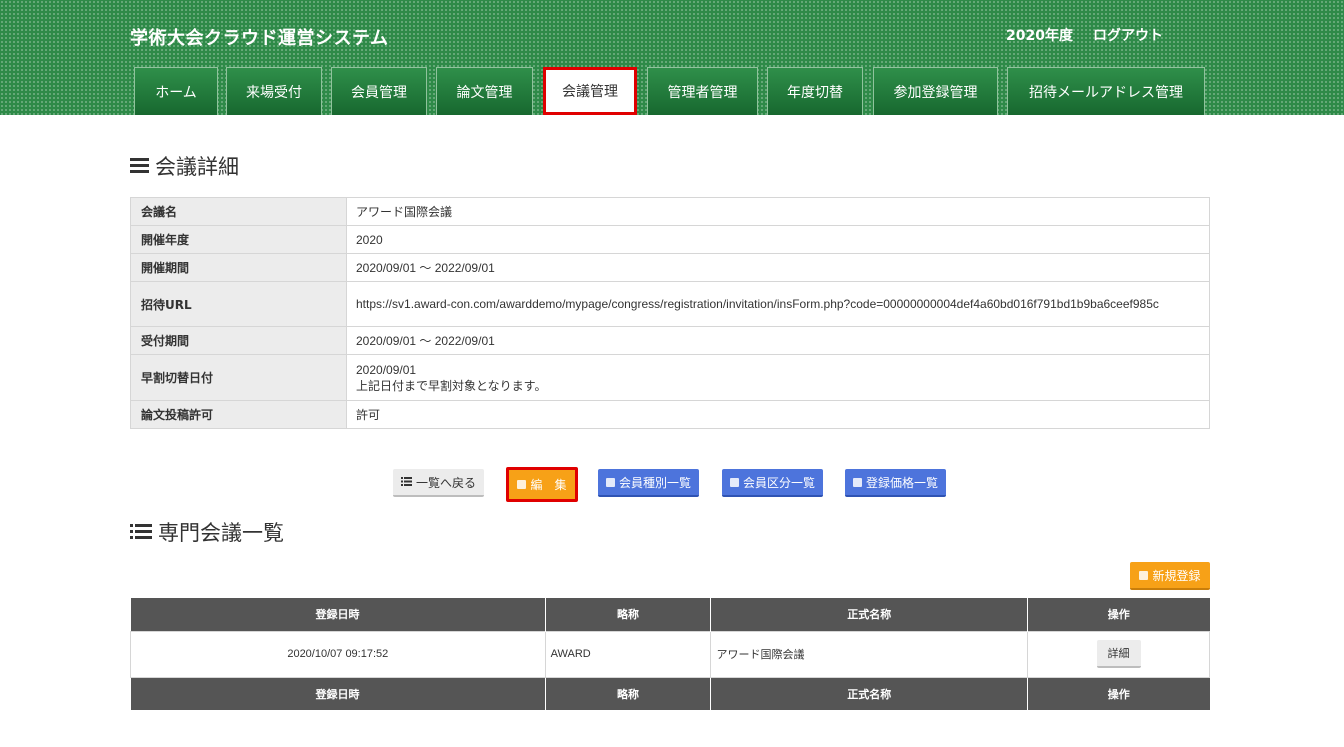 Image resolution: width=1344 pixels, height=747 pixels. What do you see at coordinates (628, 614) in the screenshot?
I see `column-header-abbr: 略称` at bounding box center [628, 614].